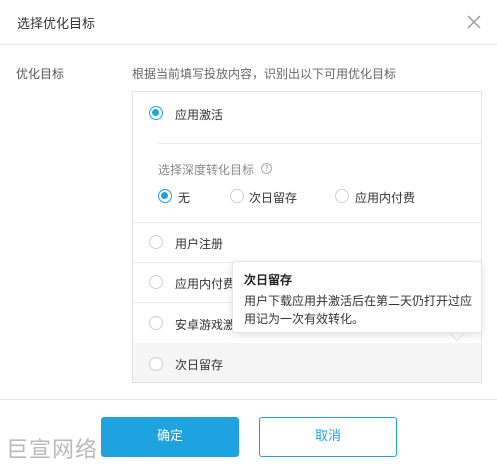  I want to click on watermark: 巨宣网络, so click(52, 450).